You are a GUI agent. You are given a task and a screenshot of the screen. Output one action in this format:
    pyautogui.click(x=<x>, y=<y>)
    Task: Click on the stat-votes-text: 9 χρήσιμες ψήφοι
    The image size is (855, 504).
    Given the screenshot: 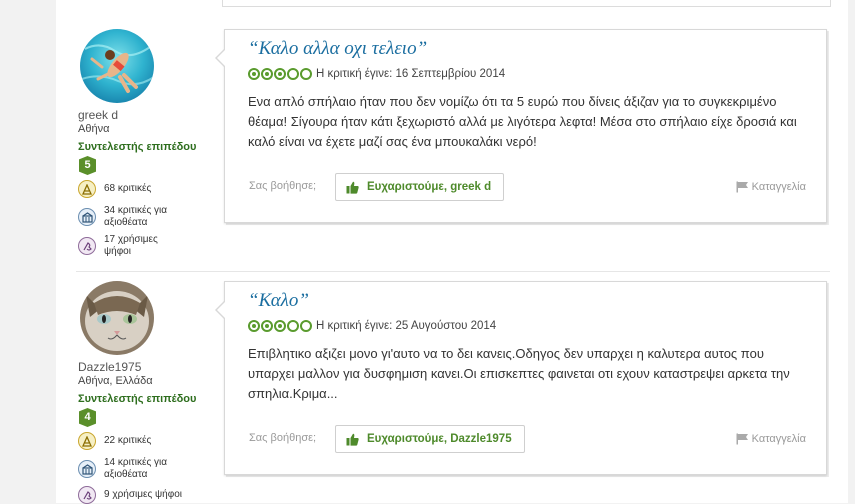 What is the action you would take?
    pyautogui.click(x=143, y=494)
    